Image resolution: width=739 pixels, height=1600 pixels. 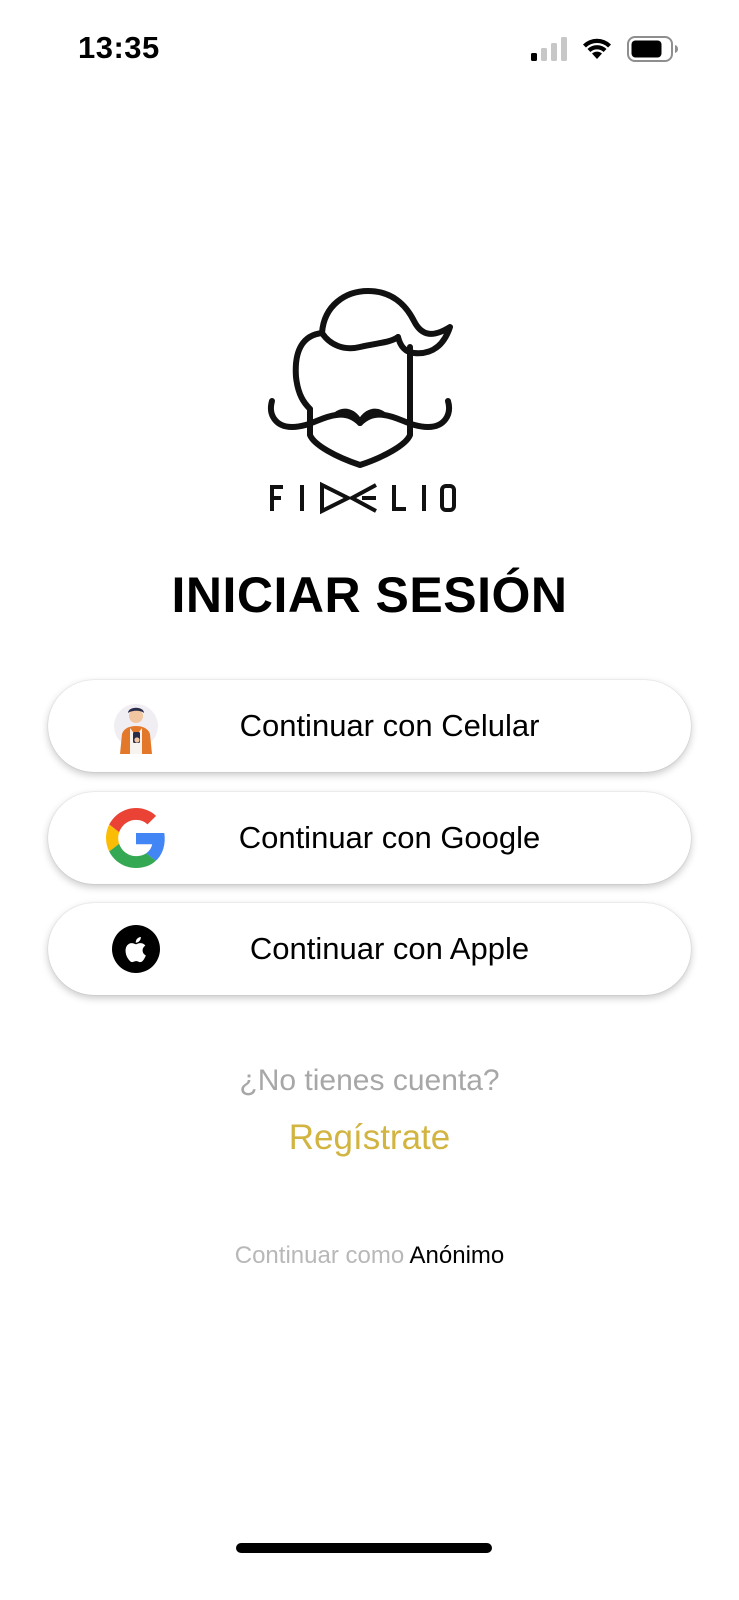 I want to click on fidelio-logo, so click(x=370, y=405).